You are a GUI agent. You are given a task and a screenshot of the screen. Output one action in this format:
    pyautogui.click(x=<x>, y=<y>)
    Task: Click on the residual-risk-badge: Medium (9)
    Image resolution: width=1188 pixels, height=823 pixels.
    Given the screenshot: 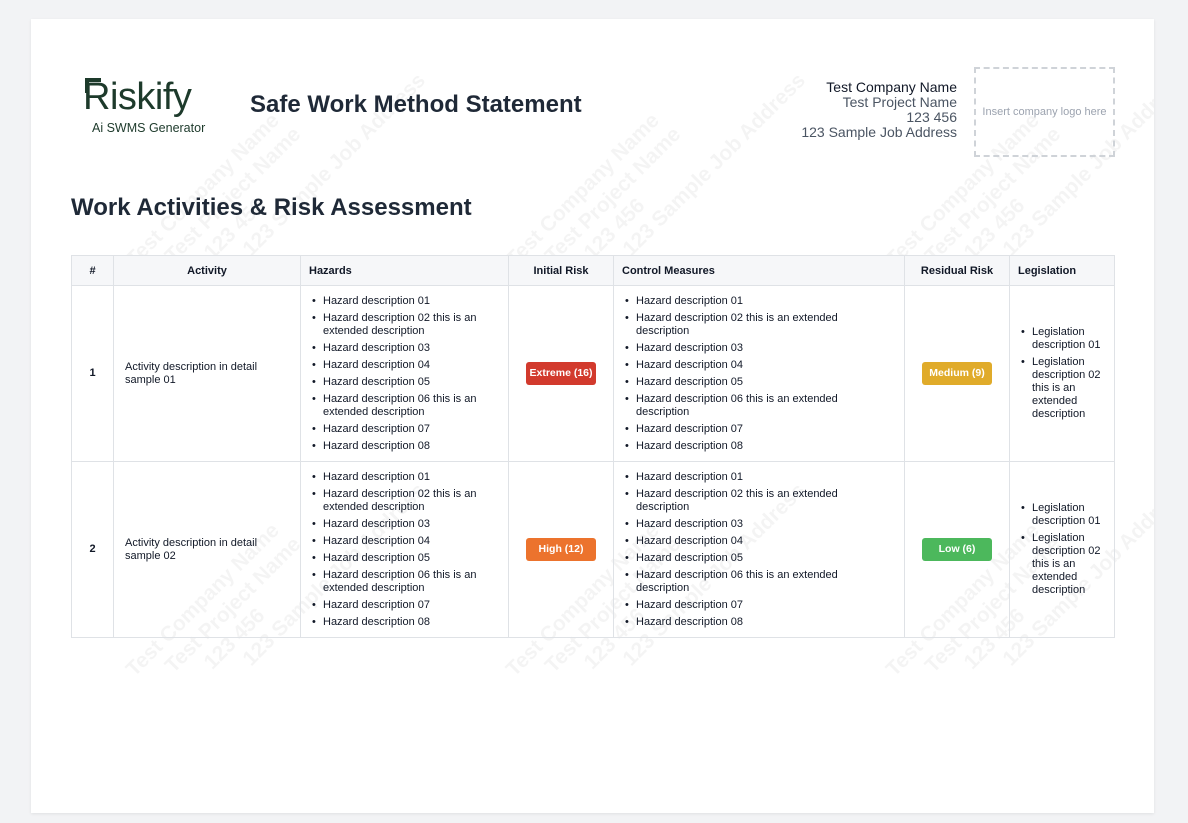 What is the action you would take?
    pyautogui.click(x=957, y=373)
    